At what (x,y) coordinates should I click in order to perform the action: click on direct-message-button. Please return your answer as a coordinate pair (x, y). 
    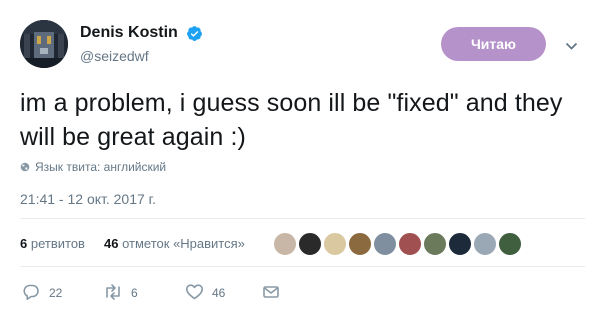
    Looking at the image, I should click on (272, 292).